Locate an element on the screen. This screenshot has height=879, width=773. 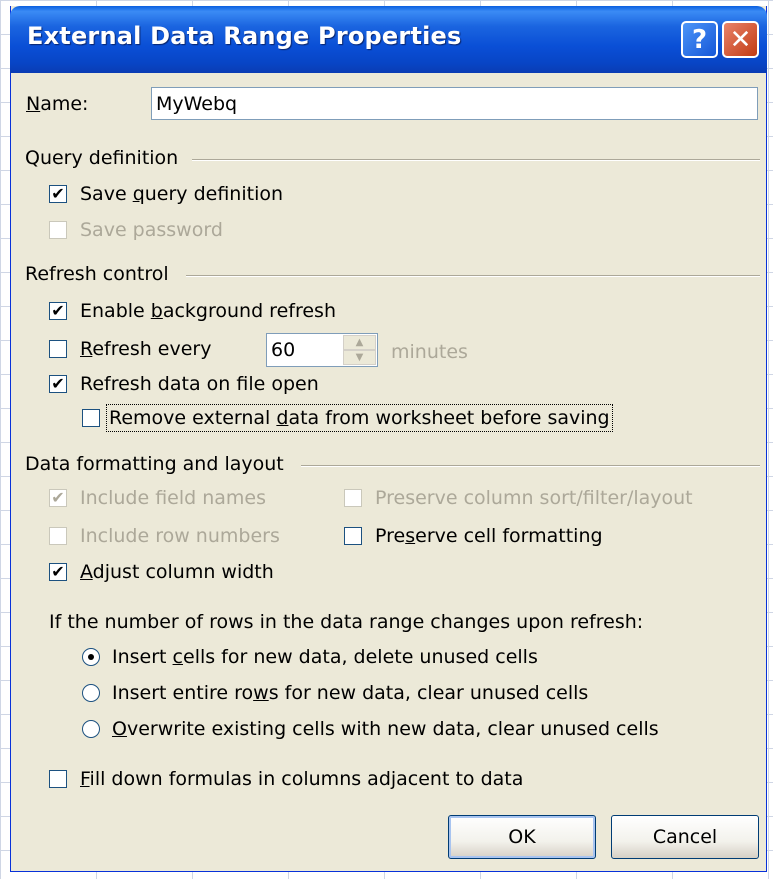
include-field-names-checkbox: ✔ is located at coordinates (58, 498).